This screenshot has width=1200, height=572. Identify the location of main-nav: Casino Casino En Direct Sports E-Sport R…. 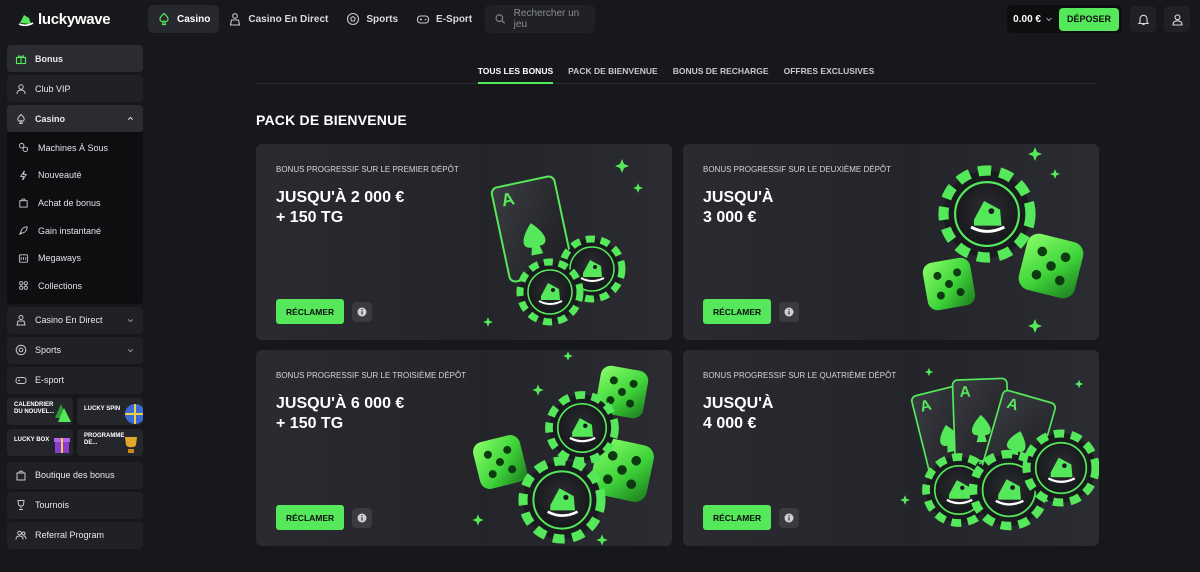
(372, 19).